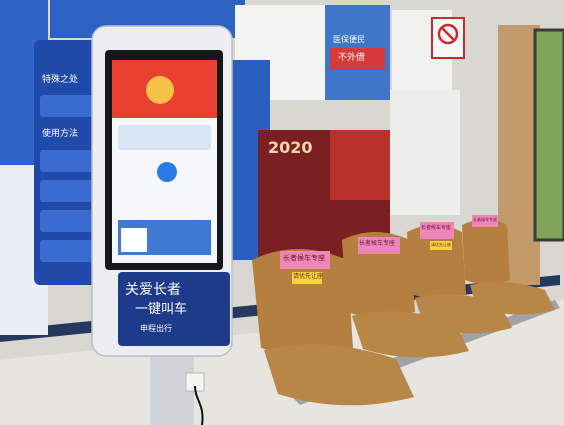 The height and width of the screenshot is (425, 564). Describe the element at coordinates (352, 58) in the screenshot. I see `ad-line2: 不外借` at that location.